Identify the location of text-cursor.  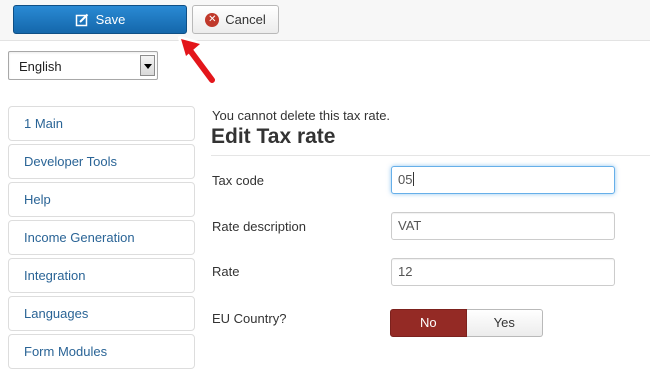
(414, 179).